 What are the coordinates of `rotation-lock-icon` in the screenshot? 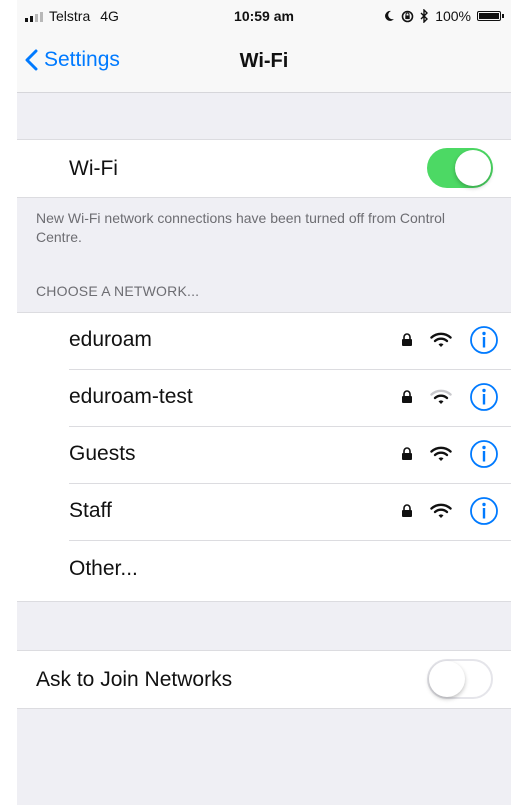 It's located at (407, 16).